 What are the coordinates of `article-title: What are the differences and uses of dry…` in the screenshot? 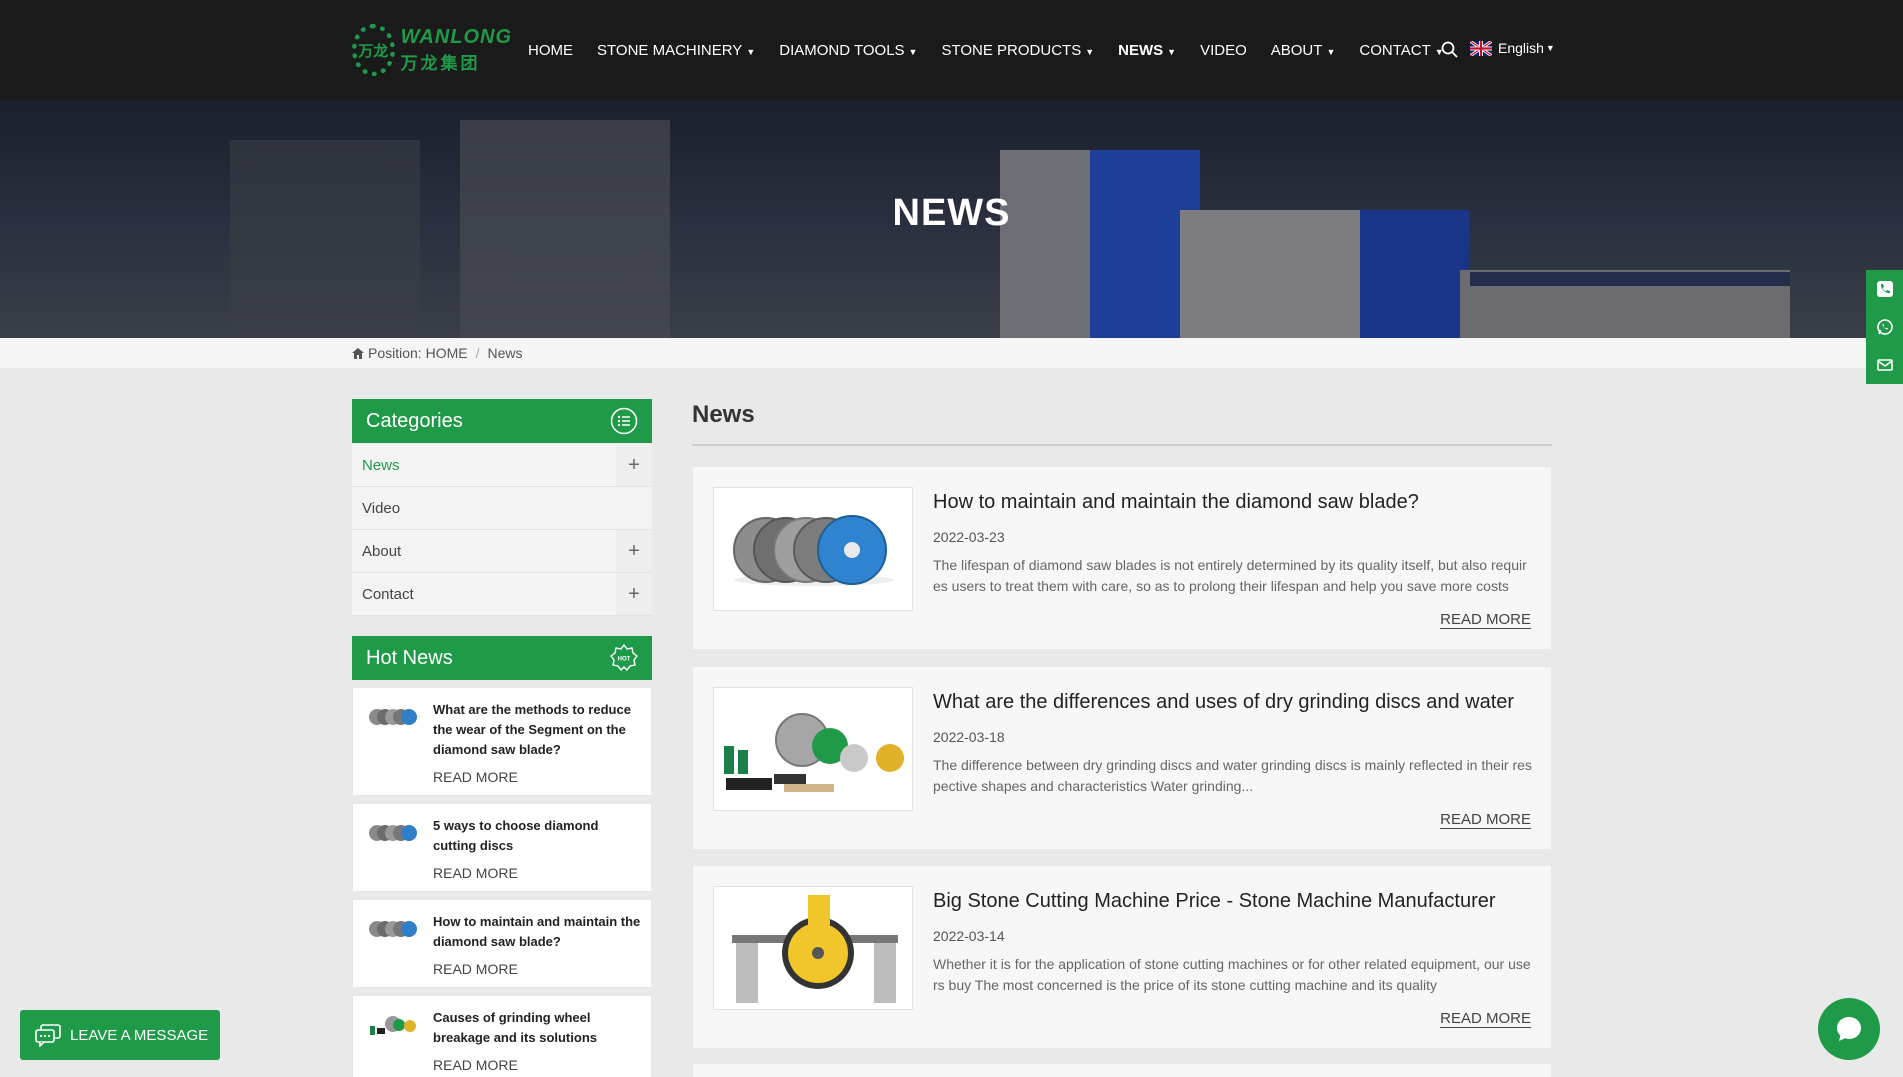 It's located at (1223, 702).